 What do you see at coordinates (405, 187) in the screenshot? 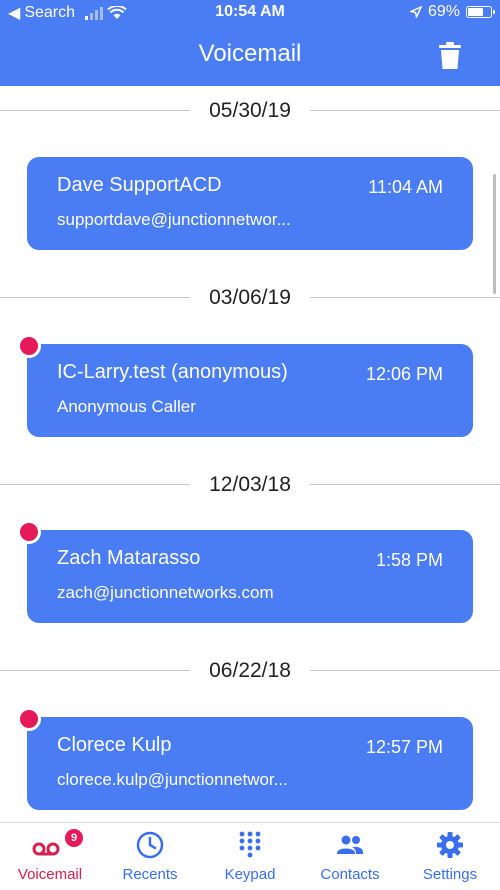
I see `voicemail-time: 11:04 AM` at bounding box center [405, 187].